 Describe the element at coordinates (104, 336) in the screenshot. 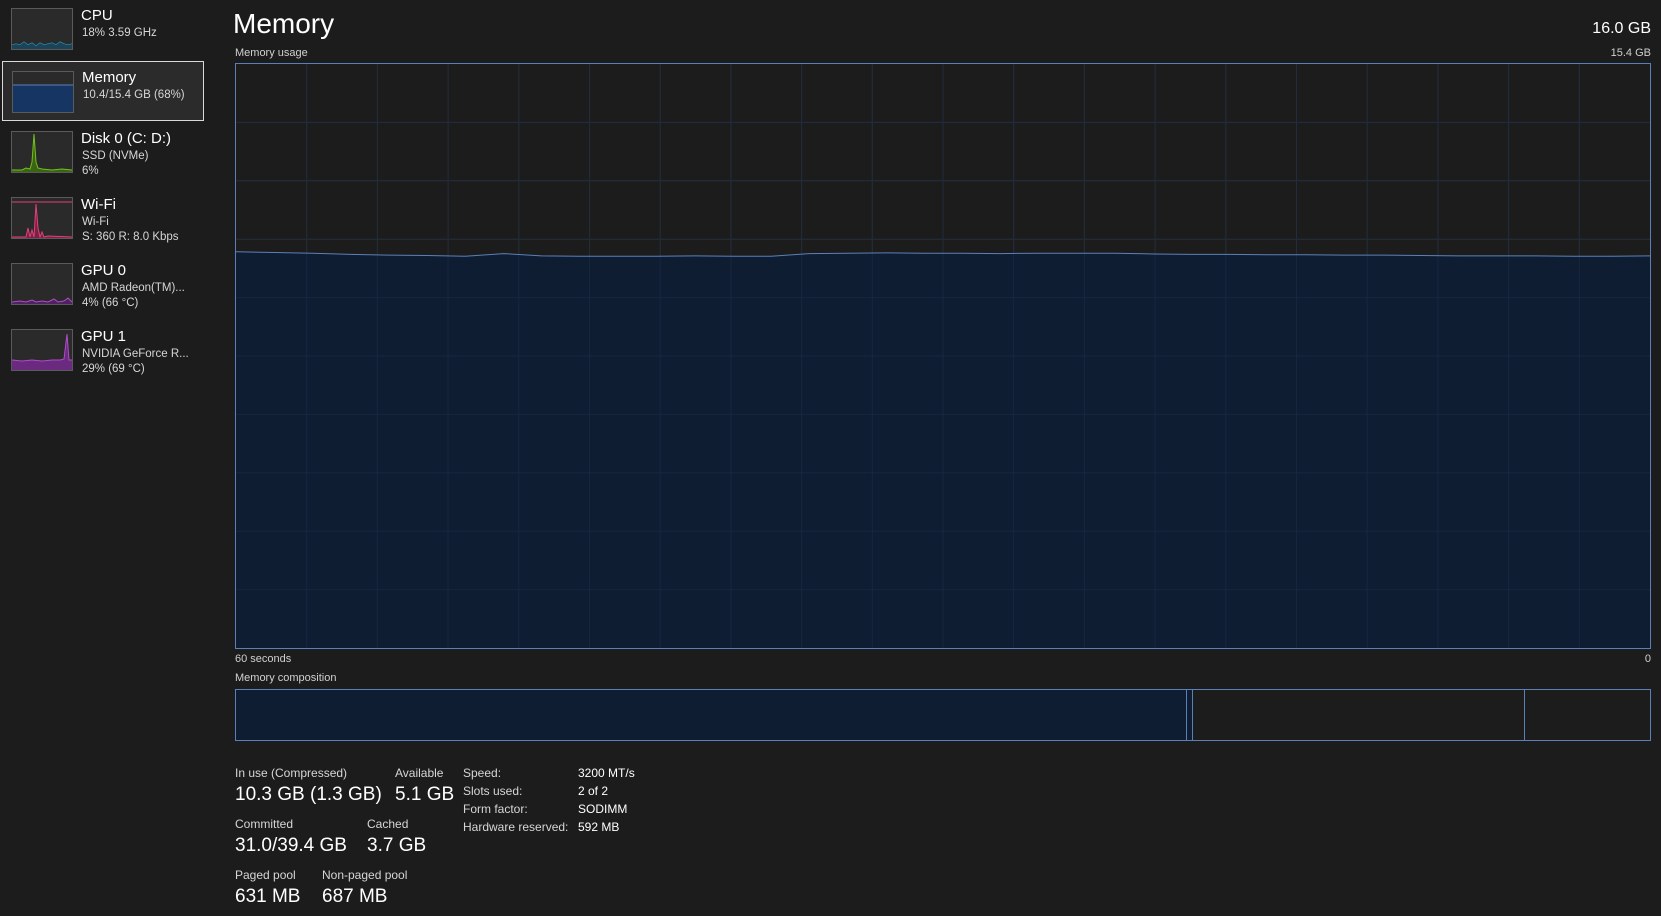

I see `sidebar-item-gpu1-title: GPU 1` at that location.